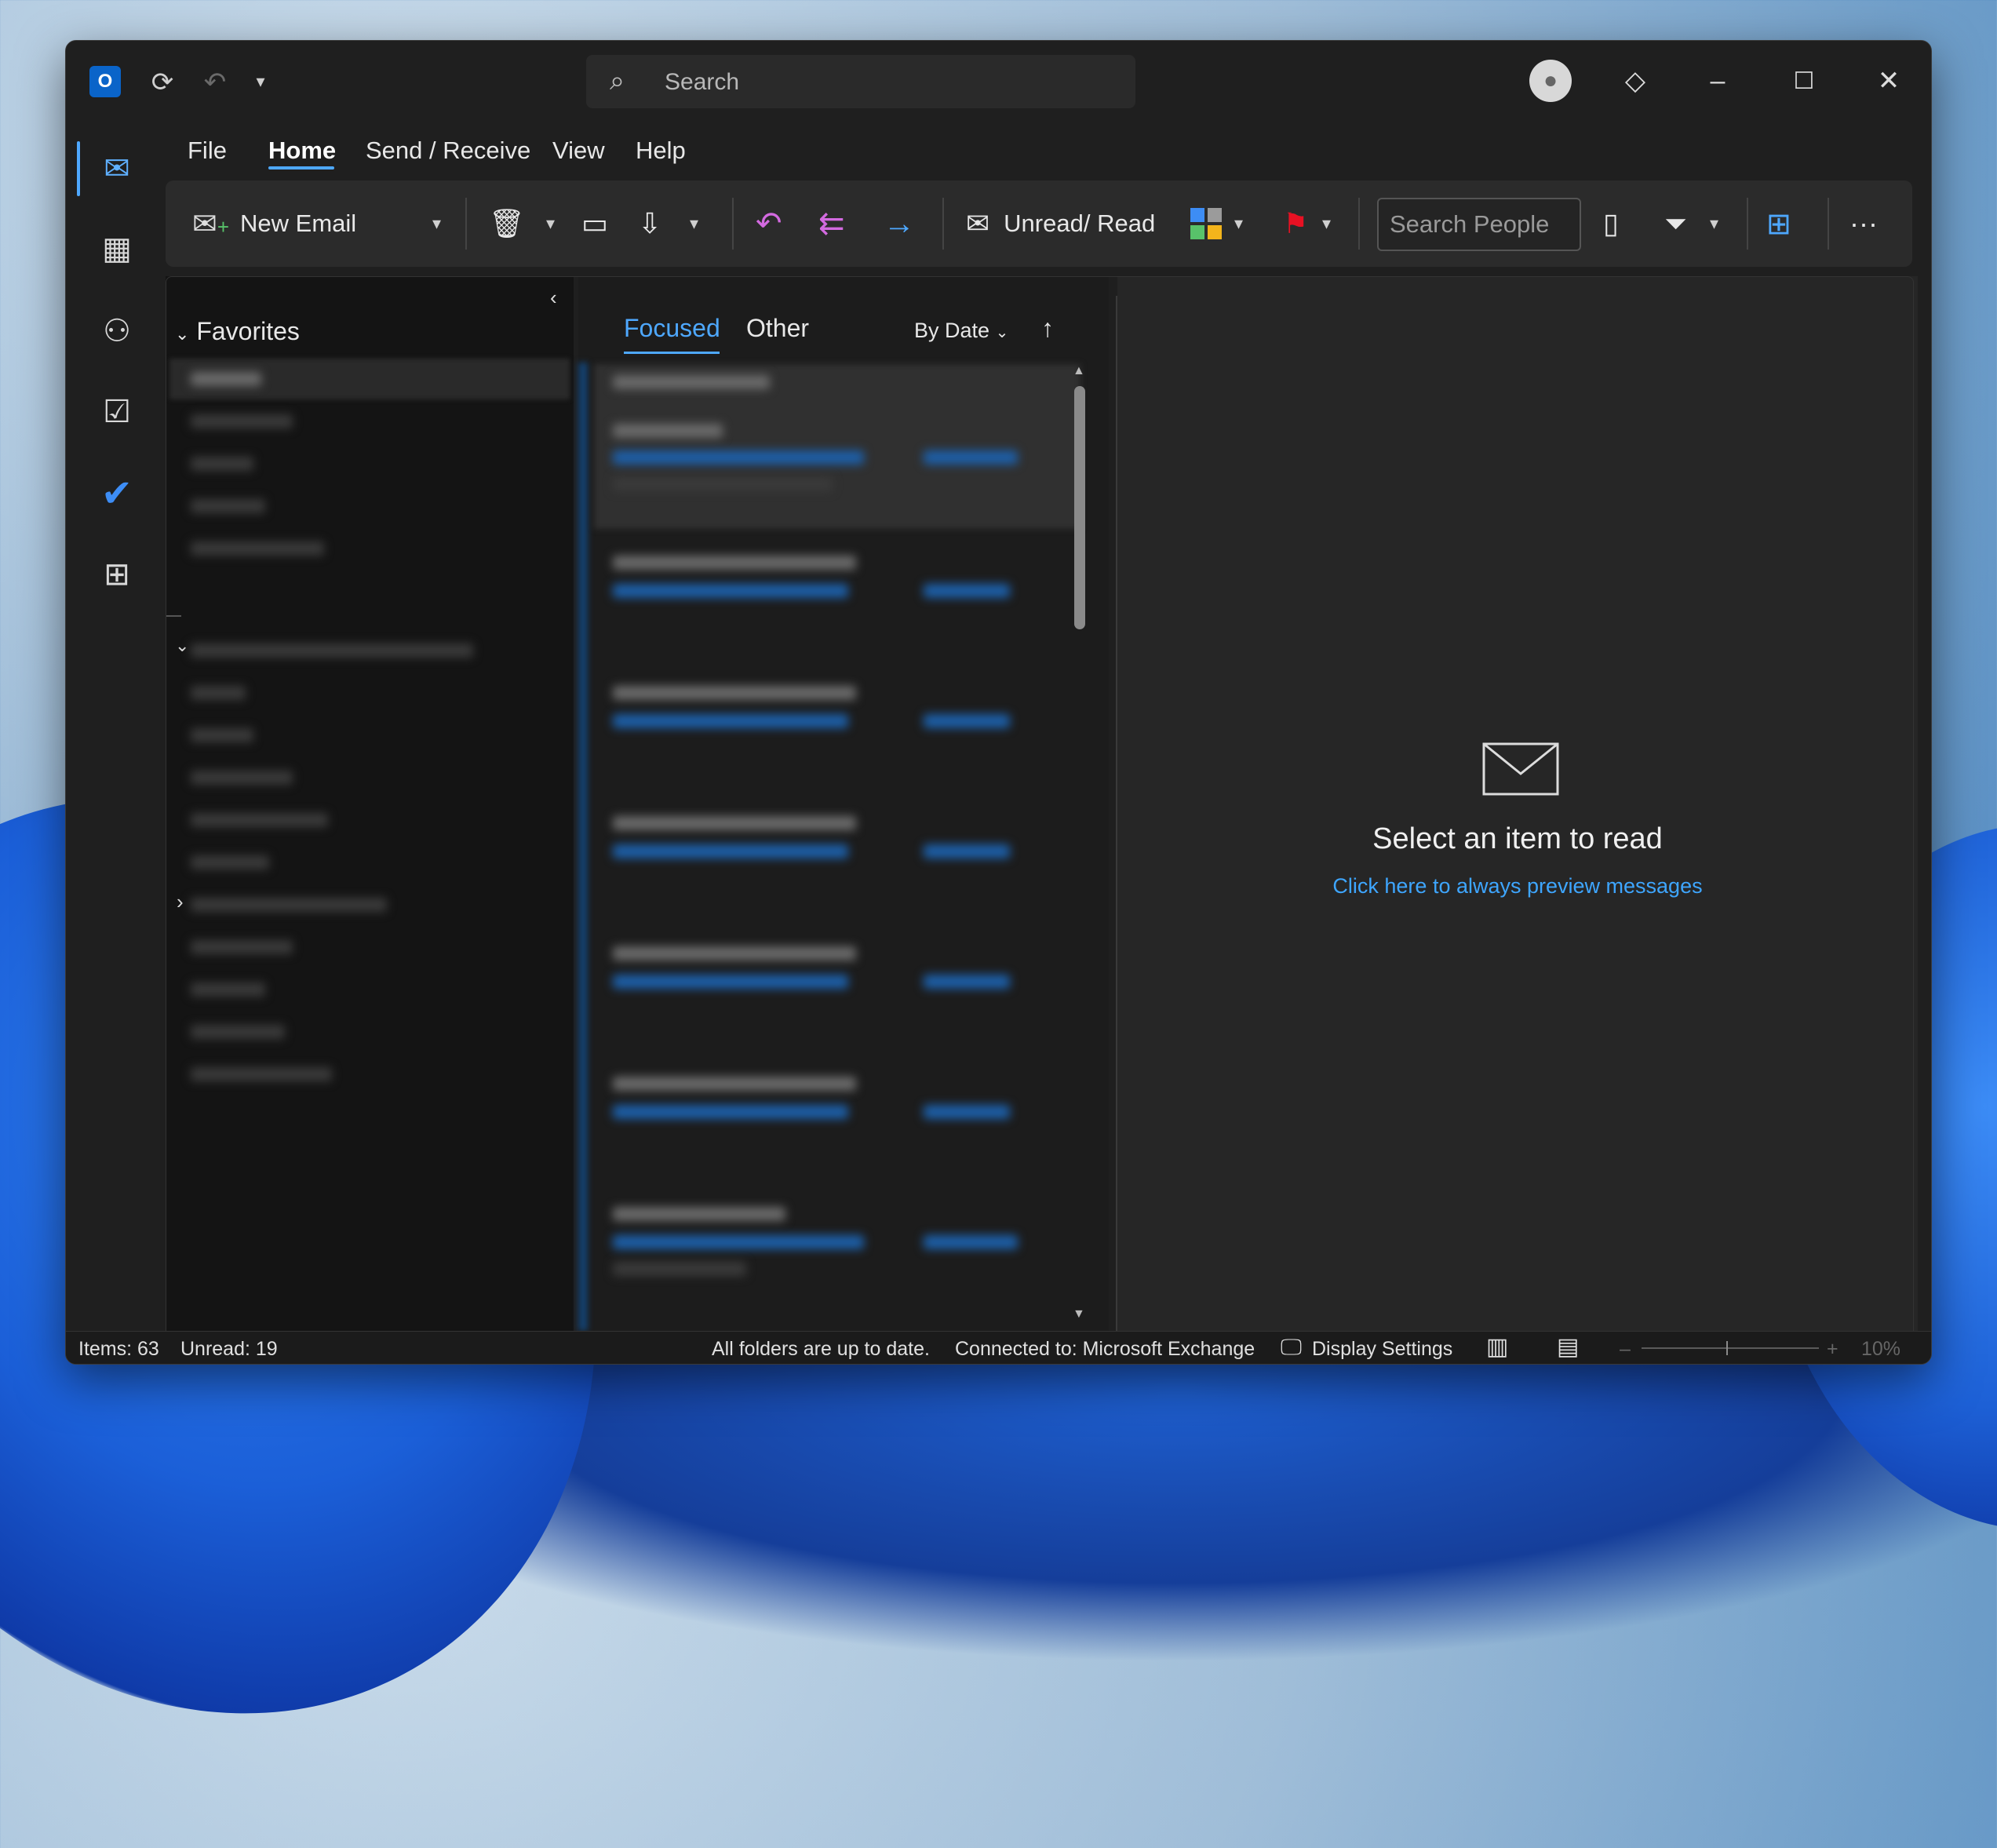  I want to click on zoom-slider, so click(1731, 1348).